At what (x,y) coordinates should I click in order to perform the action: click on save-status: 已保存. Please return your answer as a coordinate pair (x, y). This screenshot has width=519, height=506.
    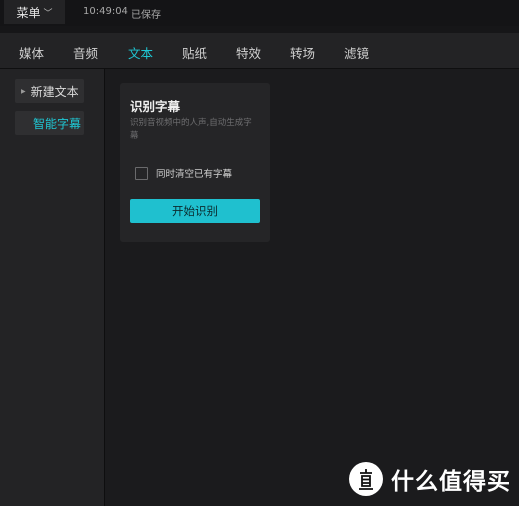
    Looking at the image, I should click on (146, 15).